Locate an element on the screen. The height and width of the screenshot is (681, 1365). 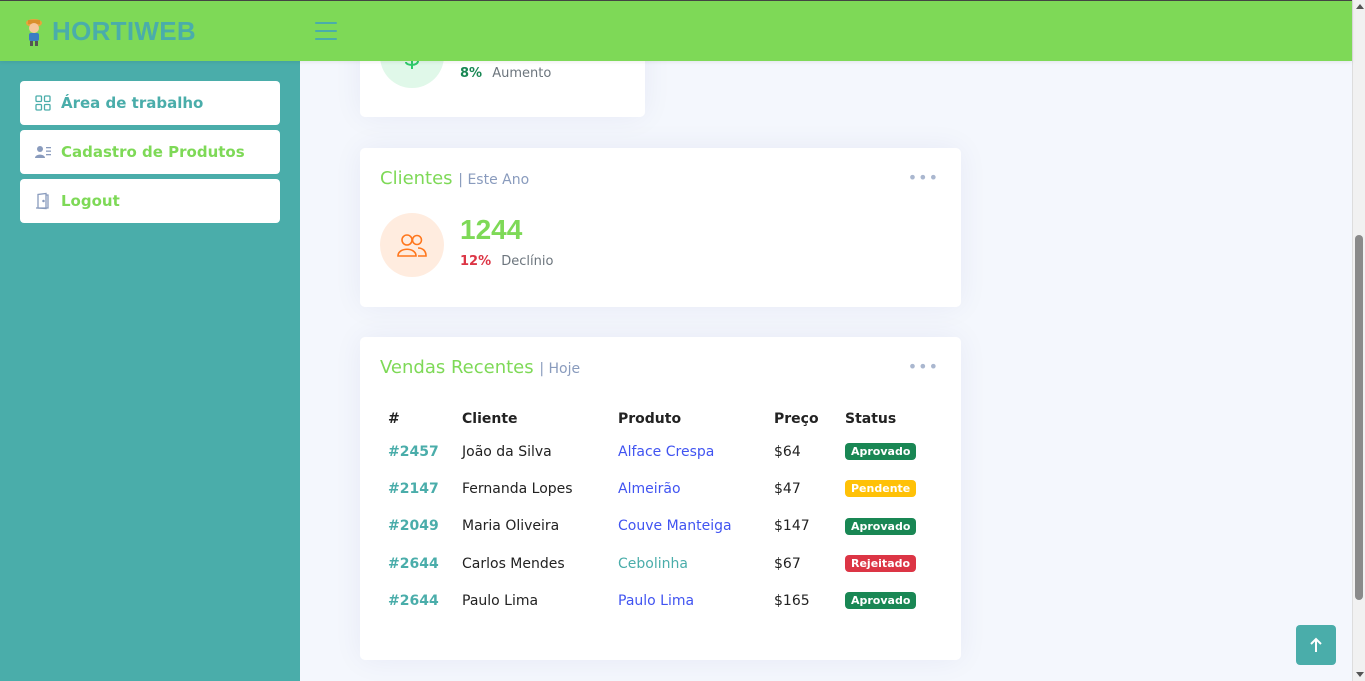
arrow-up-icon is located at coordinates (1316, 644).